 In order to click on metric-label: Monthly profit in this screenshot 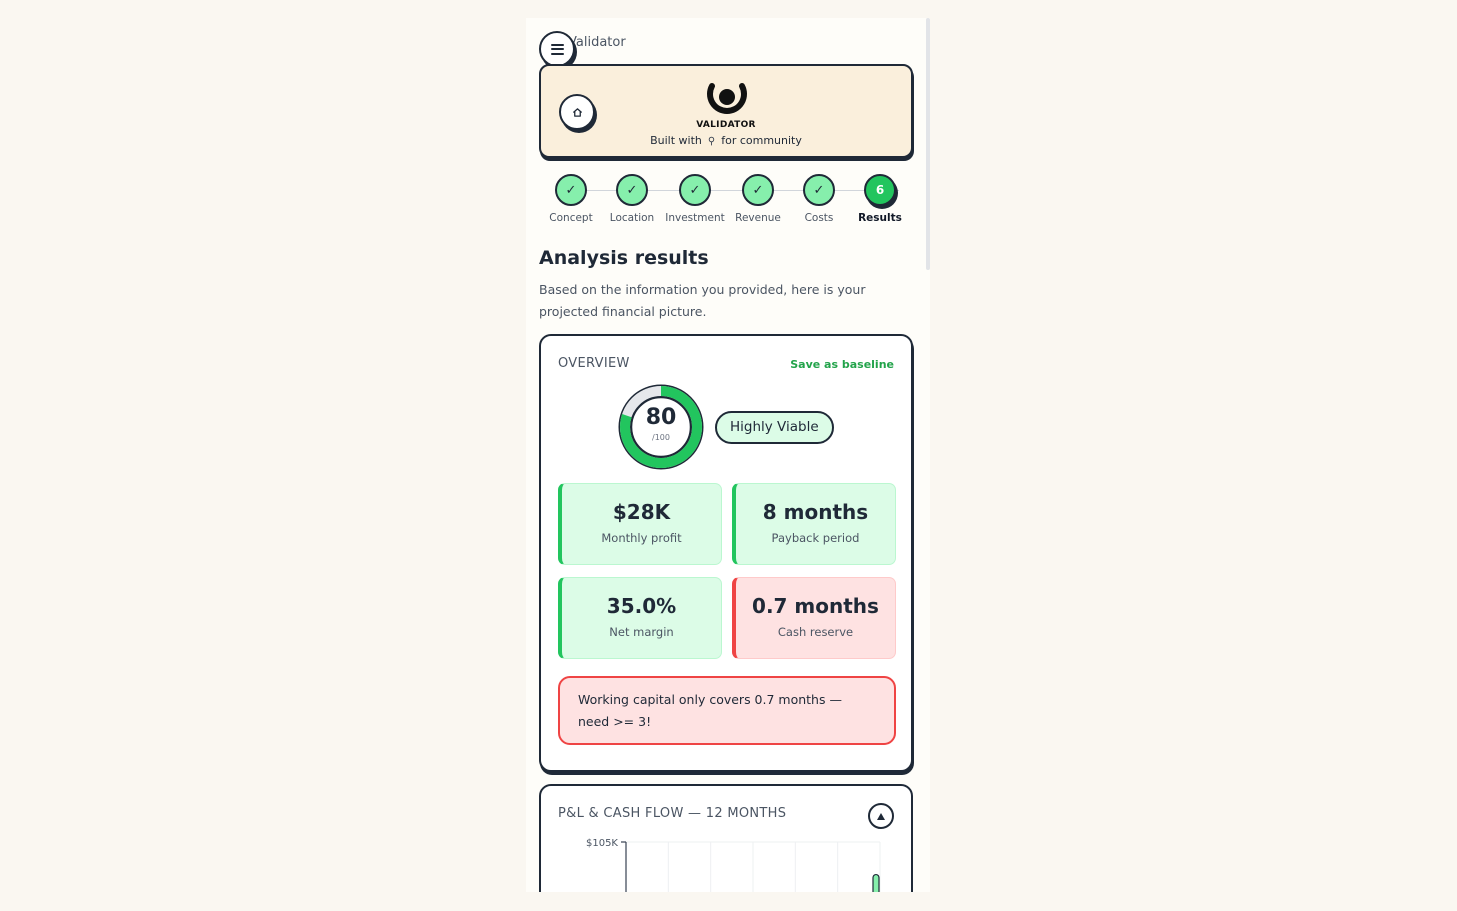, I will do `click(641, 538)`.